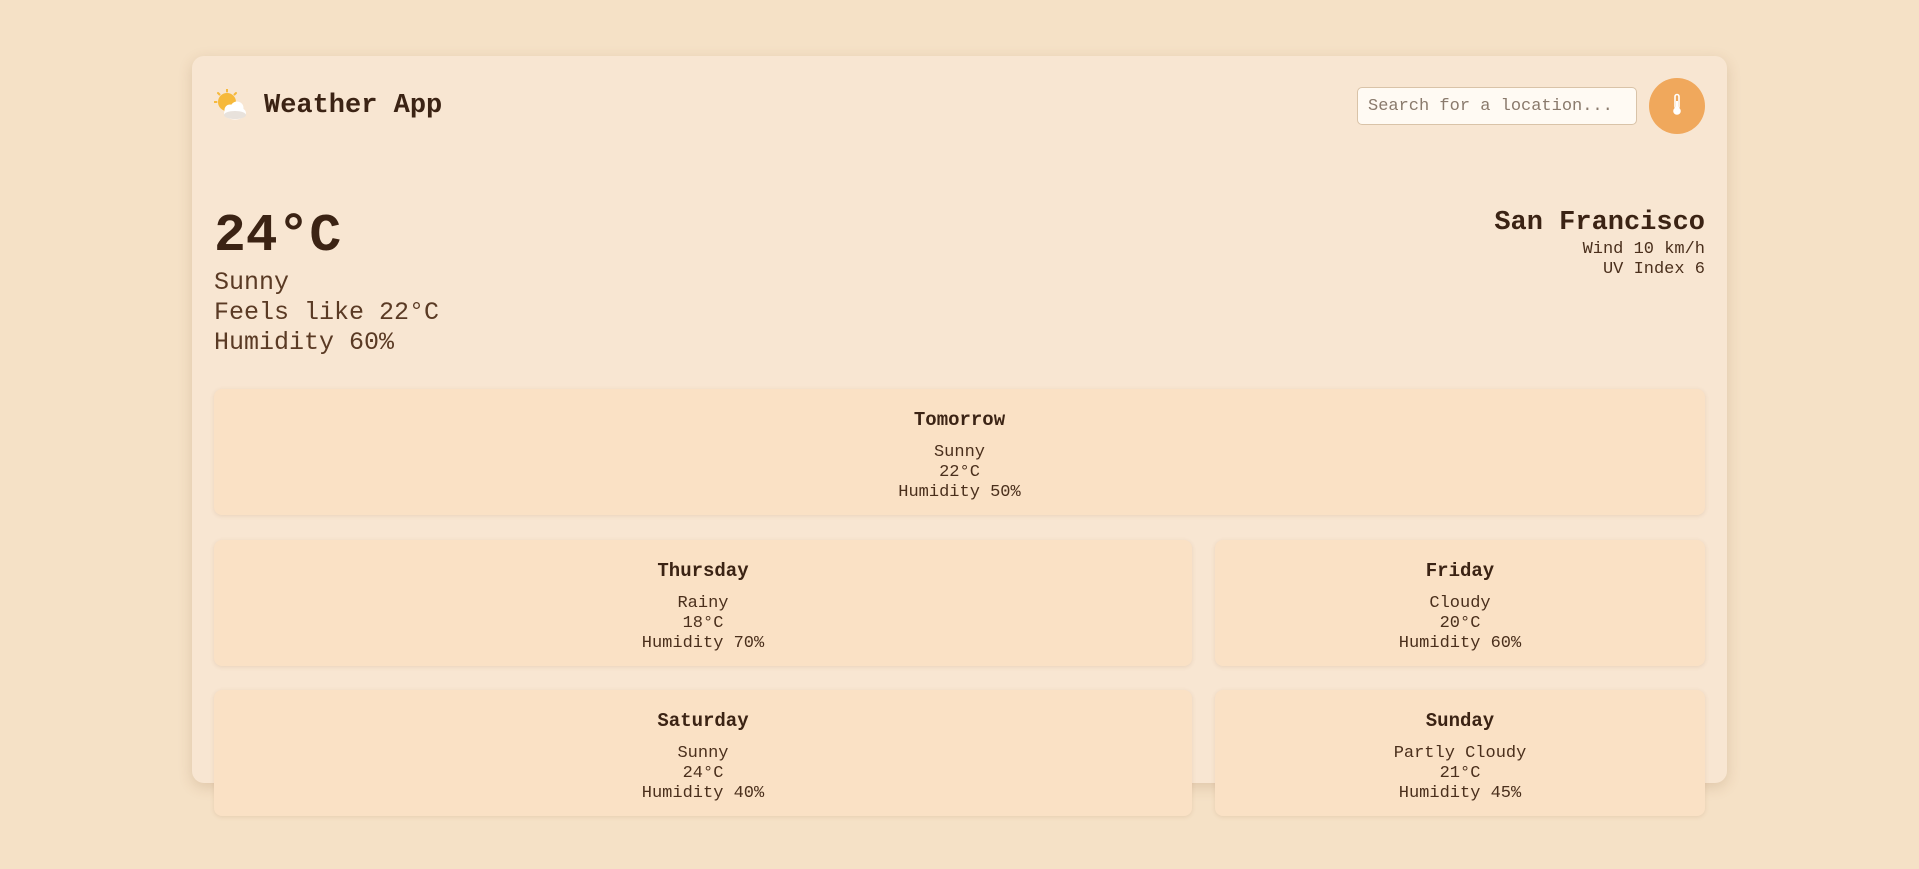 This screenshot has width=1919, height=869. Describe the element at coordinates (1653, 269) in the screenshot. I see `uv-index: UV Index 6` at that location.